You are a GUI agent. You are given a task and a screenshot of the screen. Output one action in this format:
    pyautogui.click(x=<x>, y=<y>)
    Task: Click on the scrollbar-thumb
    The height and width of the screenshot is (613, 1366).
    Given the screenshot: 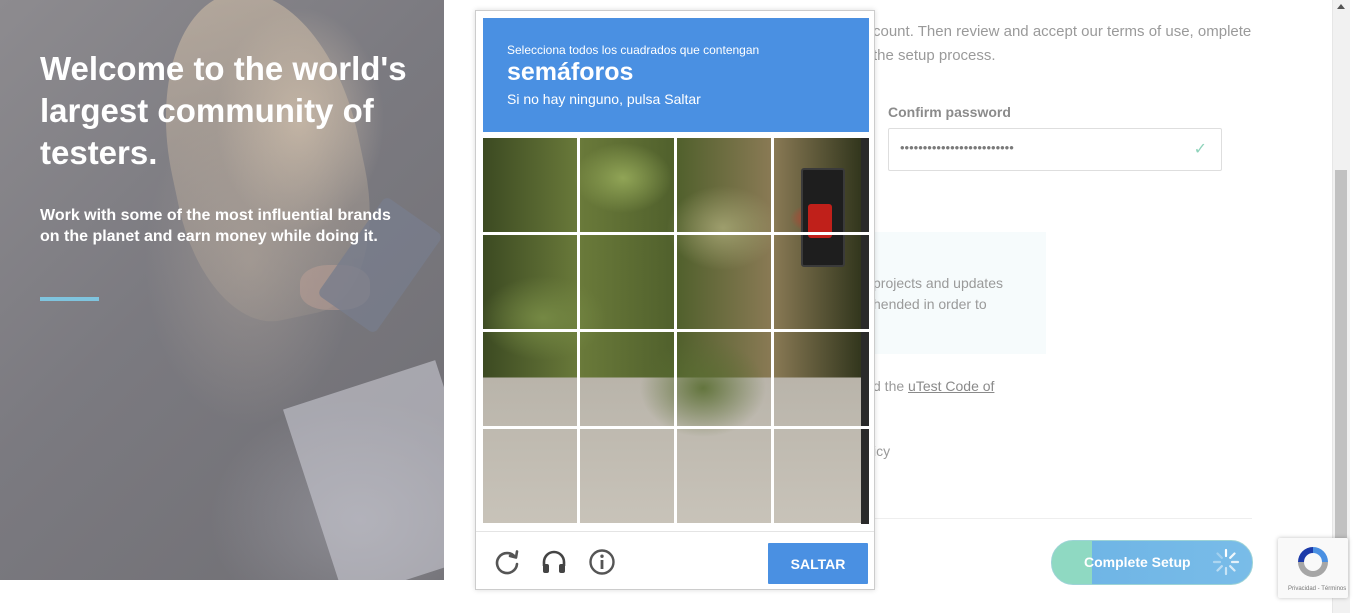 What is the action you would take?
    pyautogui.click(x=1341, y=354)
    